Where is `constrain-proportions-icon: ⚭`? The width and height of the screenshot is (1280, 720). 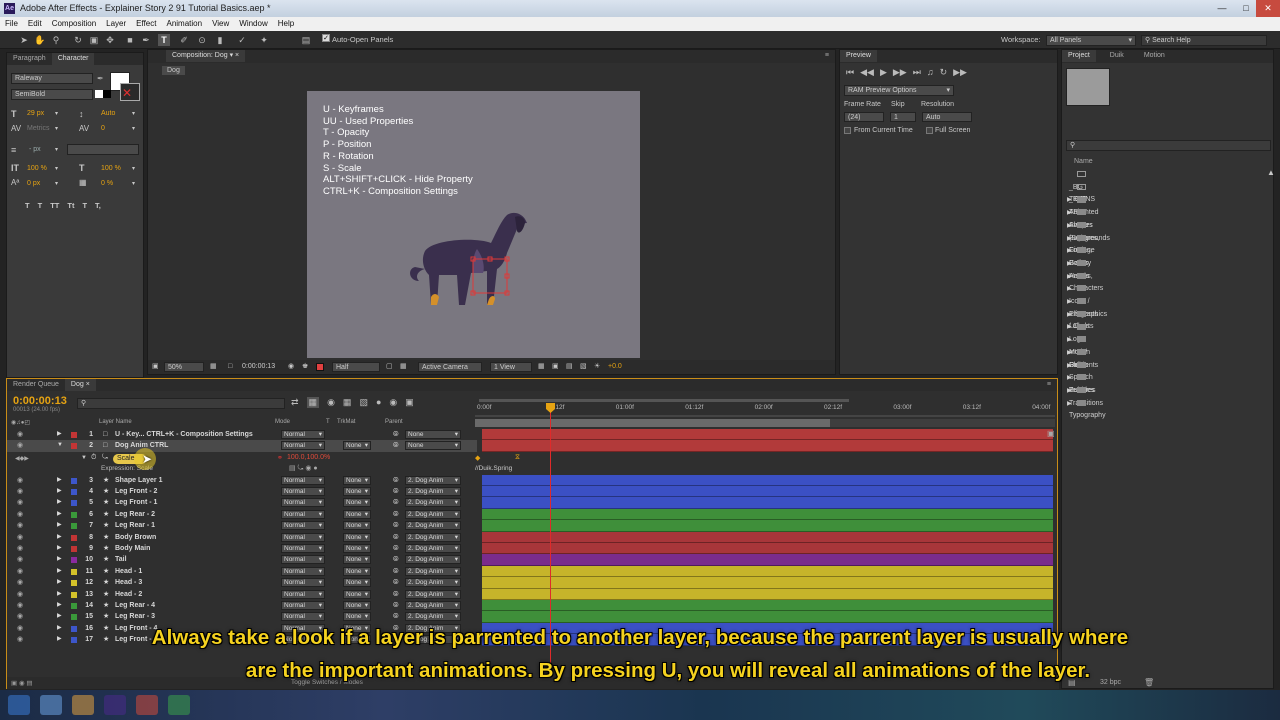
constrain-proportions-icon: ⚭ is located at coordinates (280, 458).